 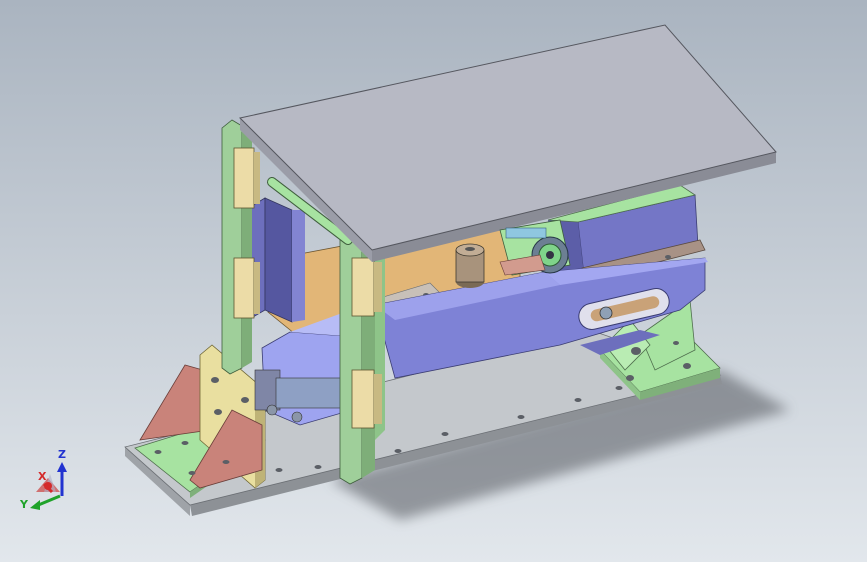 I want to click on front-rail-carriage-lower, so click(x=366, y=399).